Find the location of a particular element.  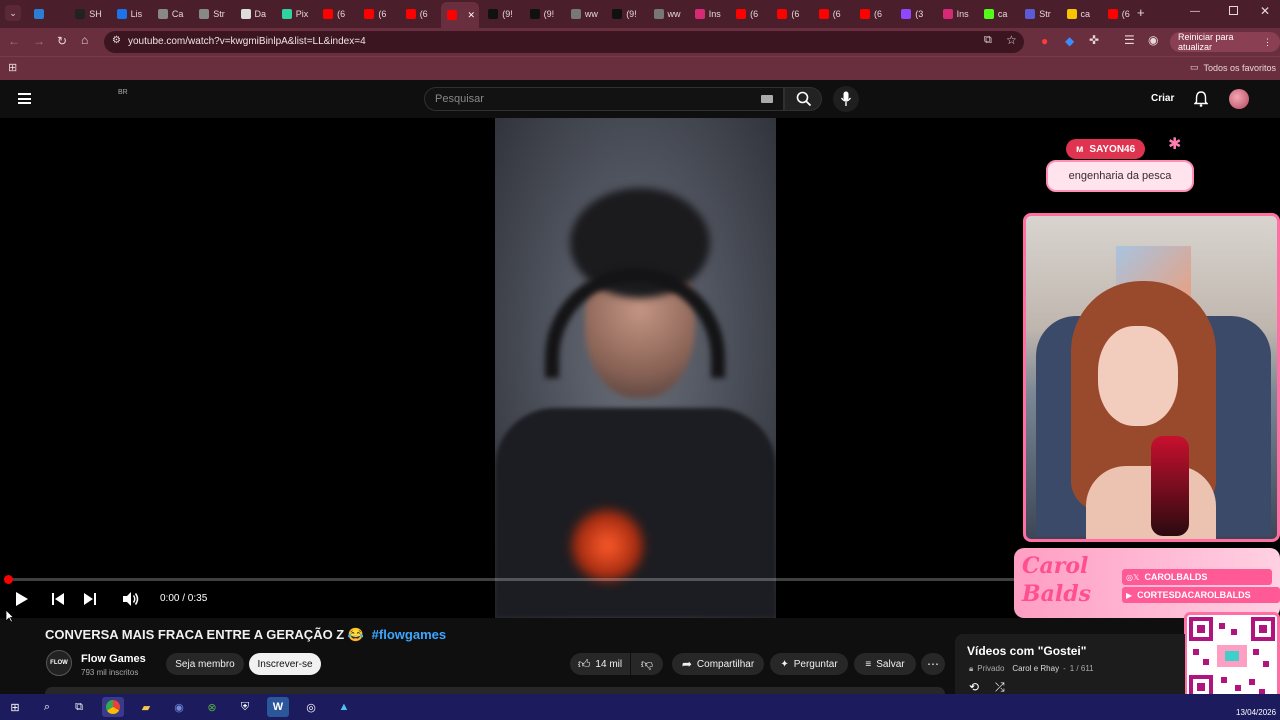

windows-start-icon: ⊞ is located at coordinates (15, 707).